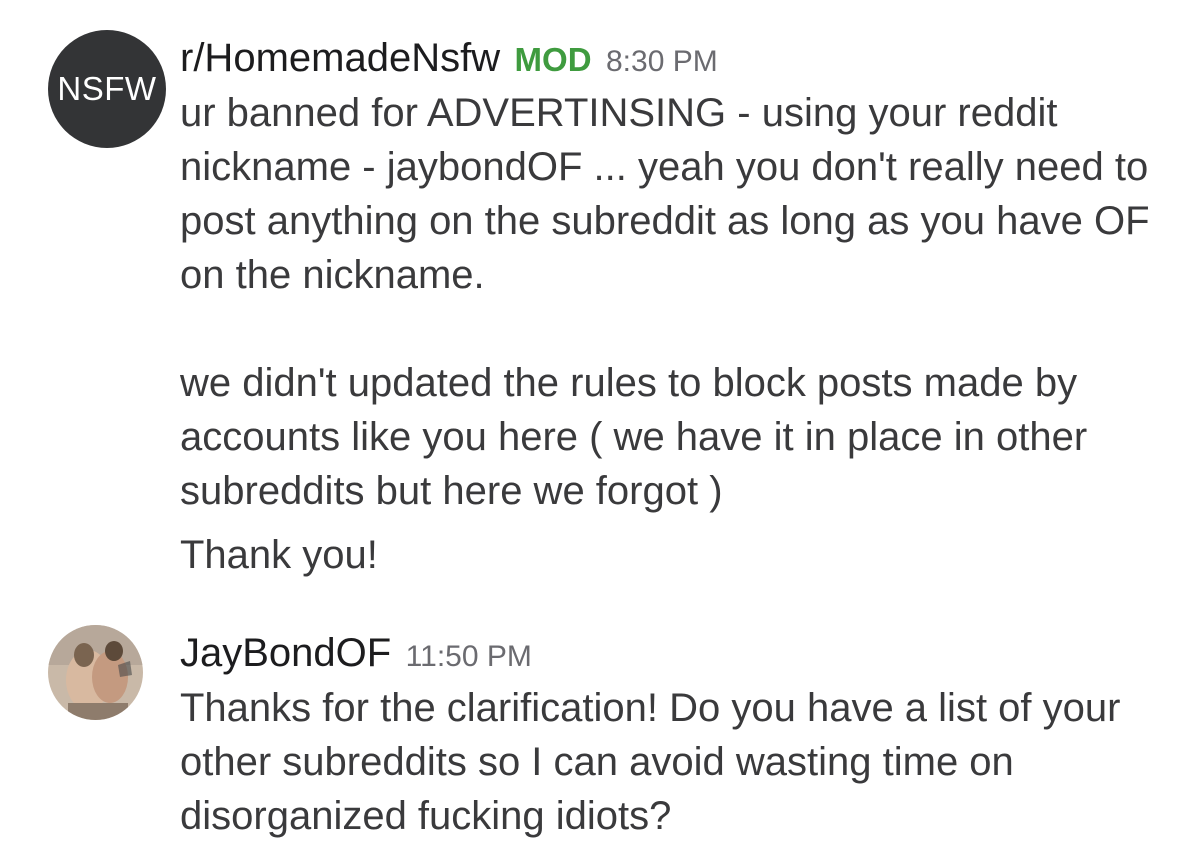  I want to click on author-name: r/HomemadeNsfw, so click(340, 58).